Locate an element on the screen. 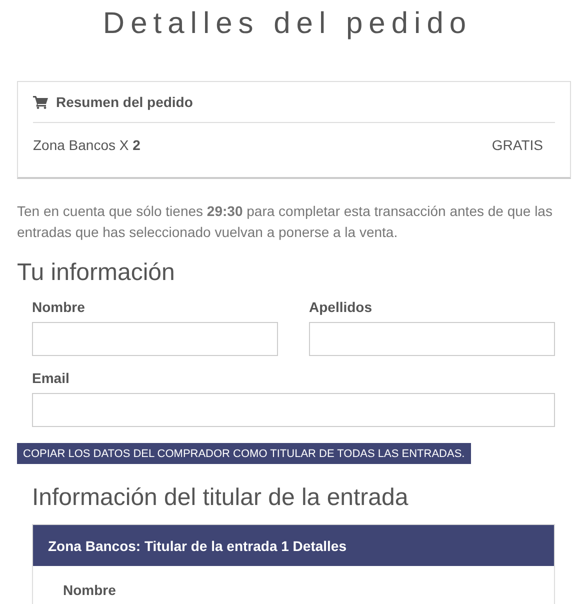 The image size is (575, 604). field-label: Apellidos is located at coordinates (341, 307).